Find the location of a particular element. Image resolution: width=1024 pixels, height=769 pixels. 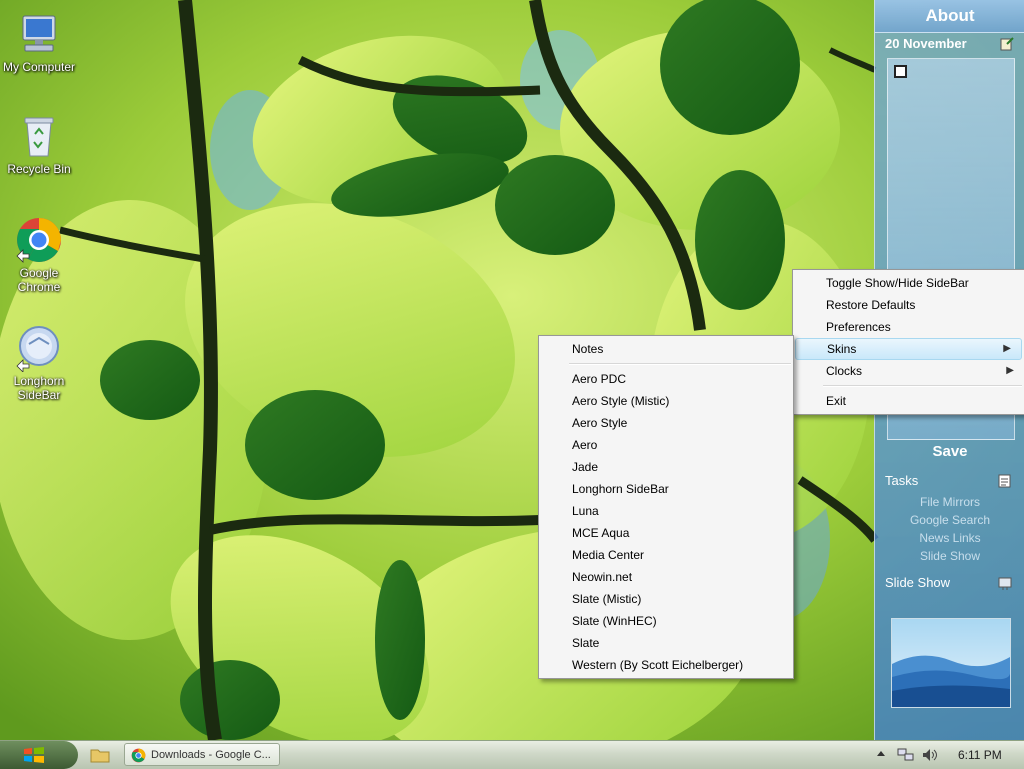

slideshow-image is located at coordinates (951, 663).